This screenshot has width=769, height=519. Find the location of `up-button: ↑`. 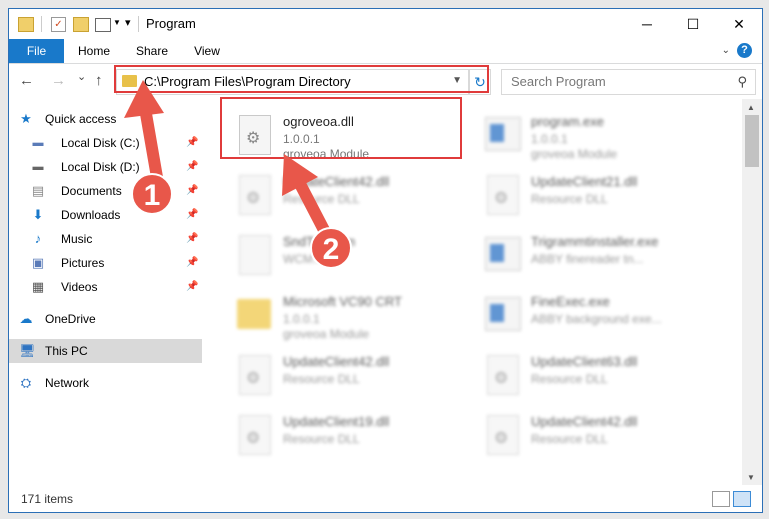

up-button: ↑ is located at coordinates (99, 80).